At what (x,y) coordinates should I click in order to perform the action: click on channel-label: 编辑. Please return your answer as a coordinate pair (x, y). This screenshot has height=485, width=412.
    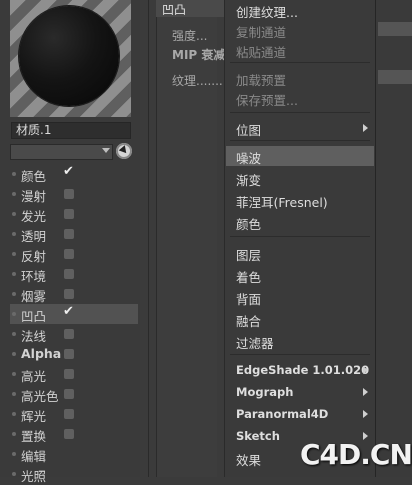
    Looking at the image, I should click on (34, 456).